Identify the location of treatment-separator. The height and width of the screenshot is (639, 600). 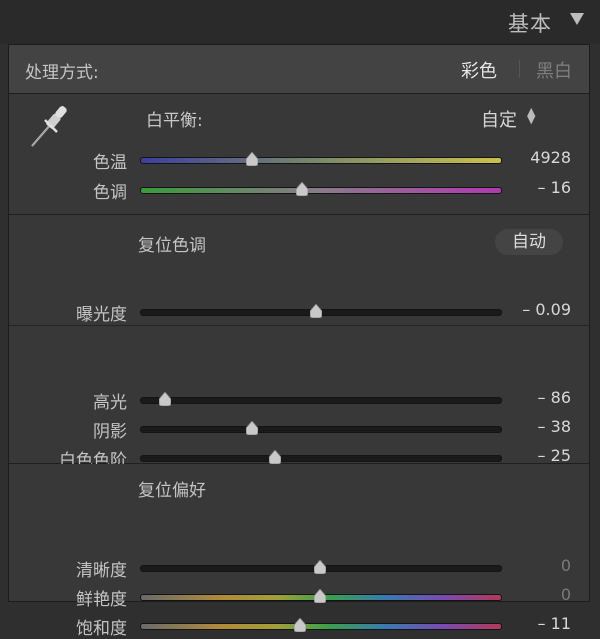
(519, 69).